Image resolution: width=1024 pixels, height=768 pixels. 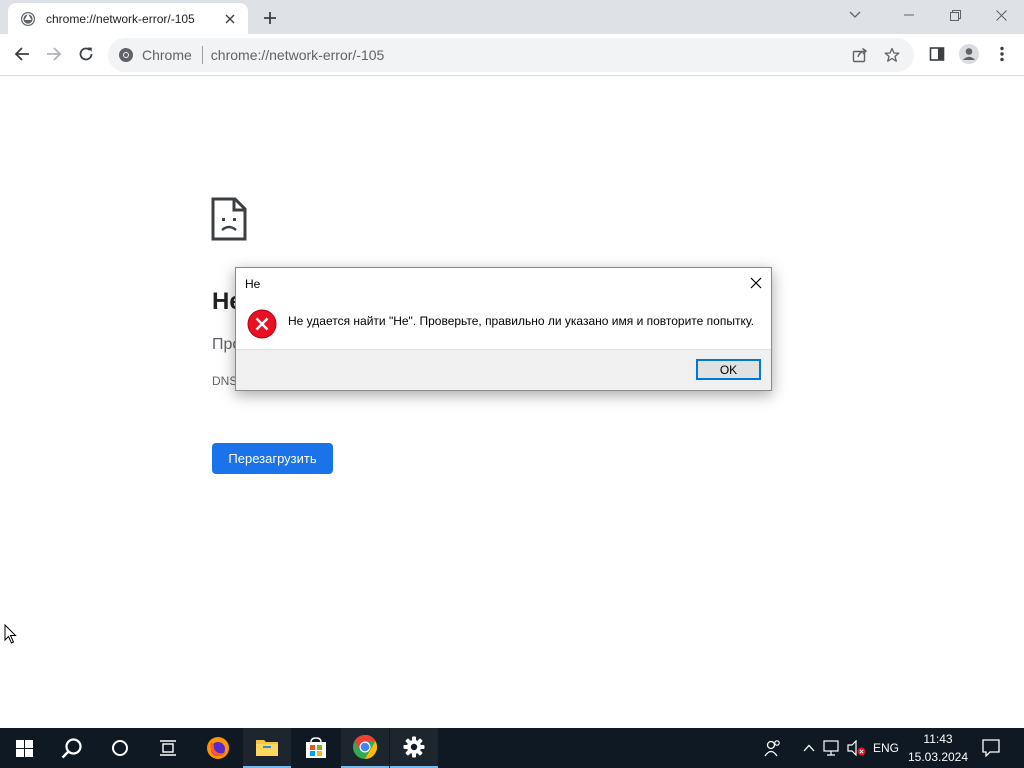 I want to click on file-explorer-icon, so click(x=267, y=748).